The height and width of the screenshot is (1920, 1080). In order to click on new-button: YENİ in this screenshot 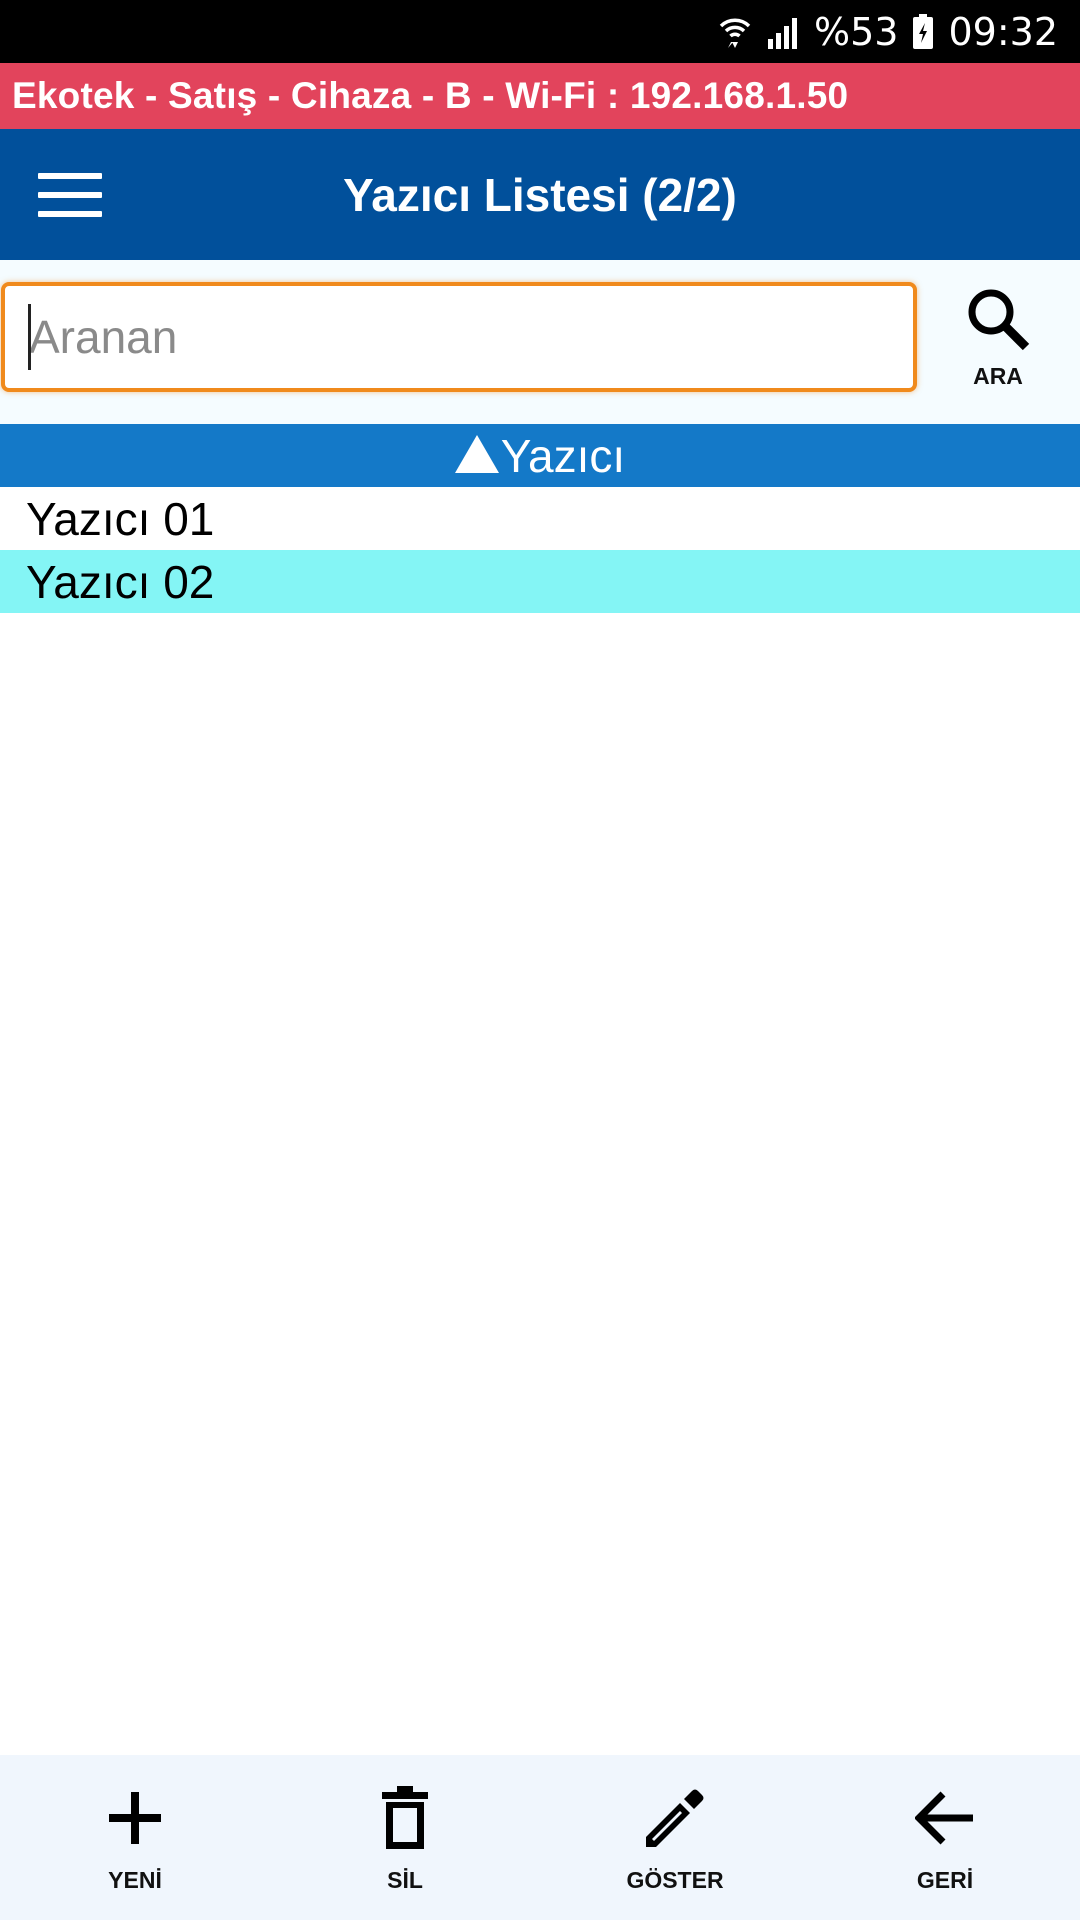, I will do `click(135, 1837)`.